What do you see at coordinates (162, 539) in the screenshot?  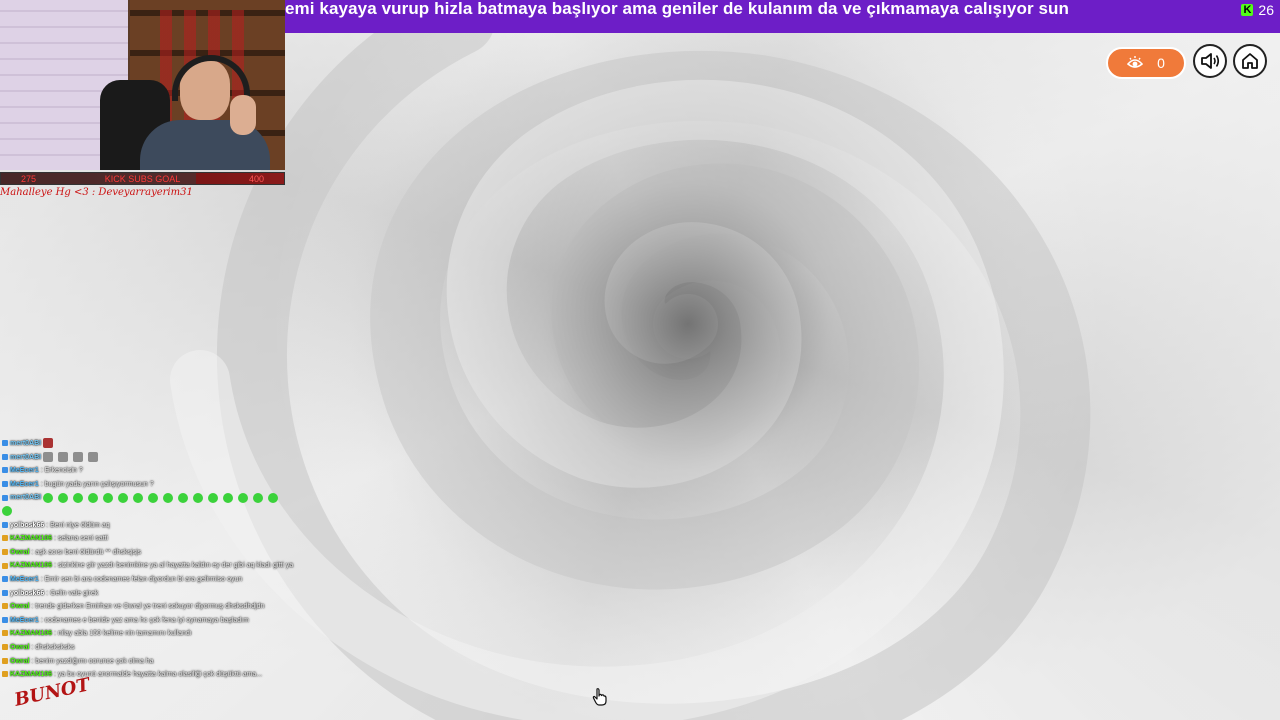 I see `chat-message: KAZMAN106 : selana seni satti` at bounding box center [162, 539].